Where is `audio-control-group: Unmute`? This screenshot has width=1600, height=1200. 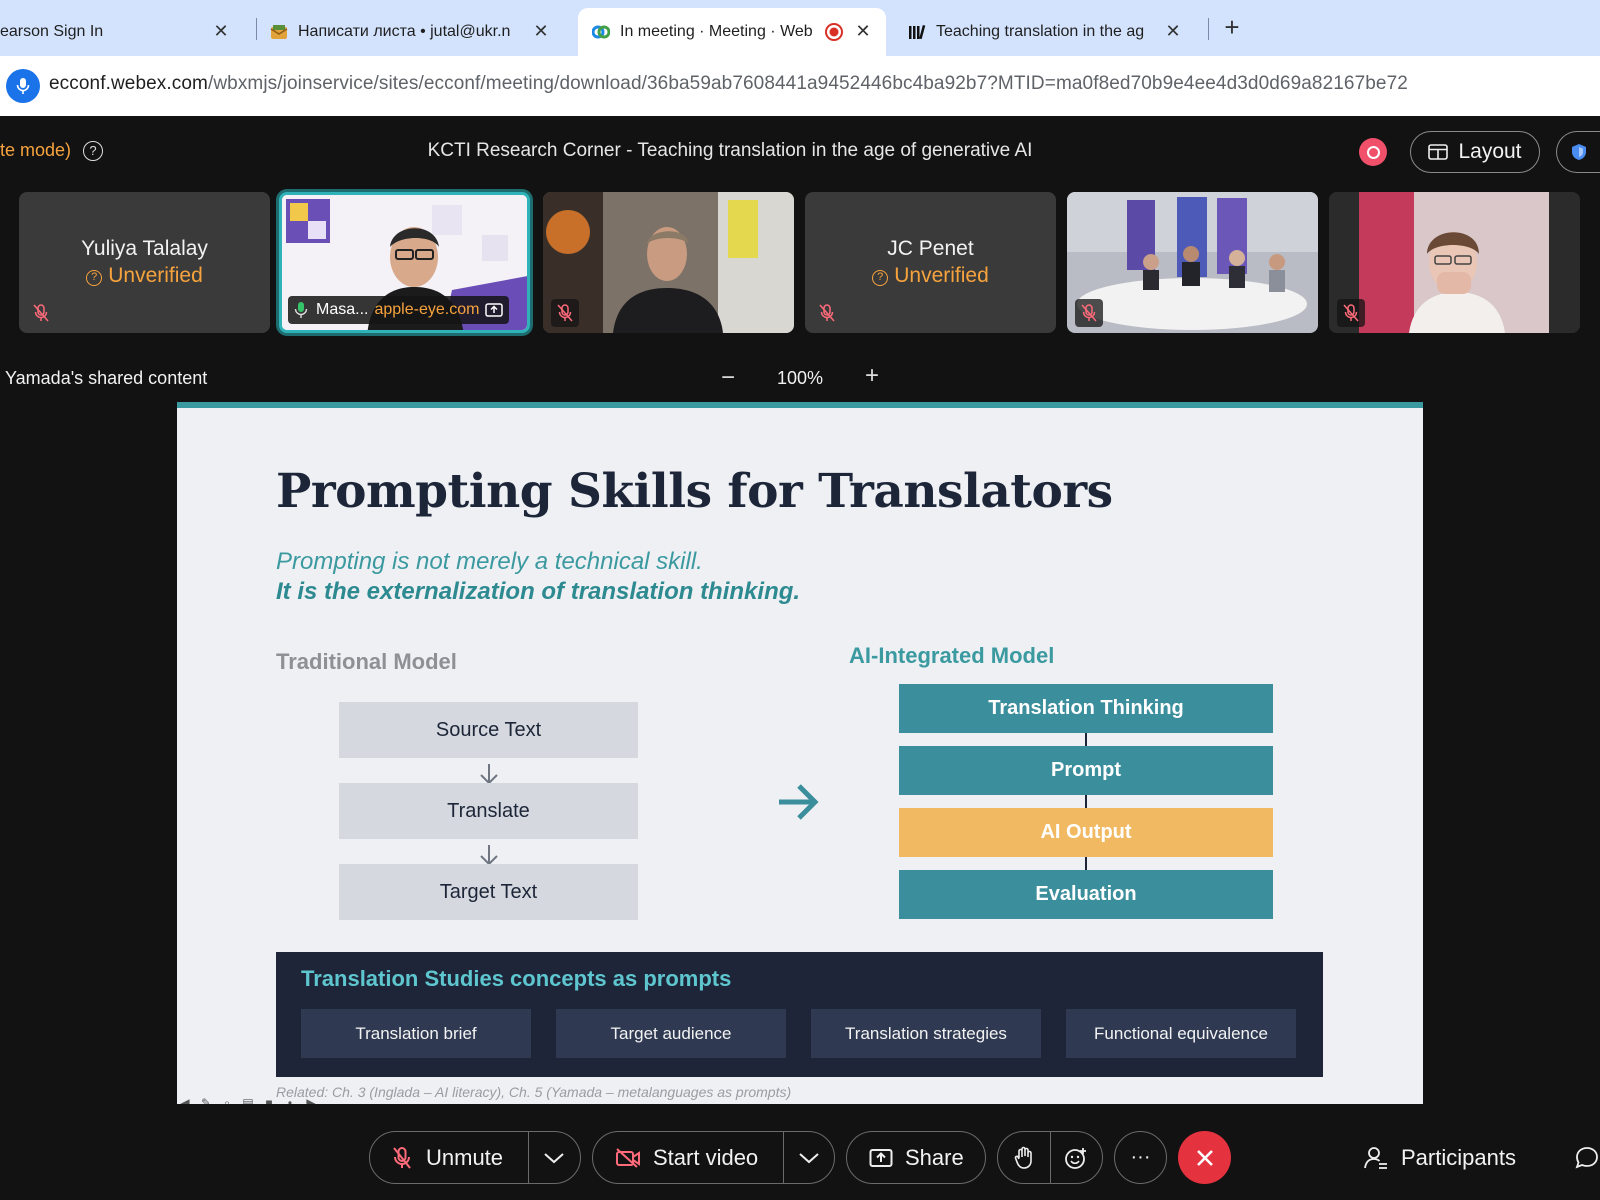 audio-control-group: Unmute is located at coordinates (475, 1157).